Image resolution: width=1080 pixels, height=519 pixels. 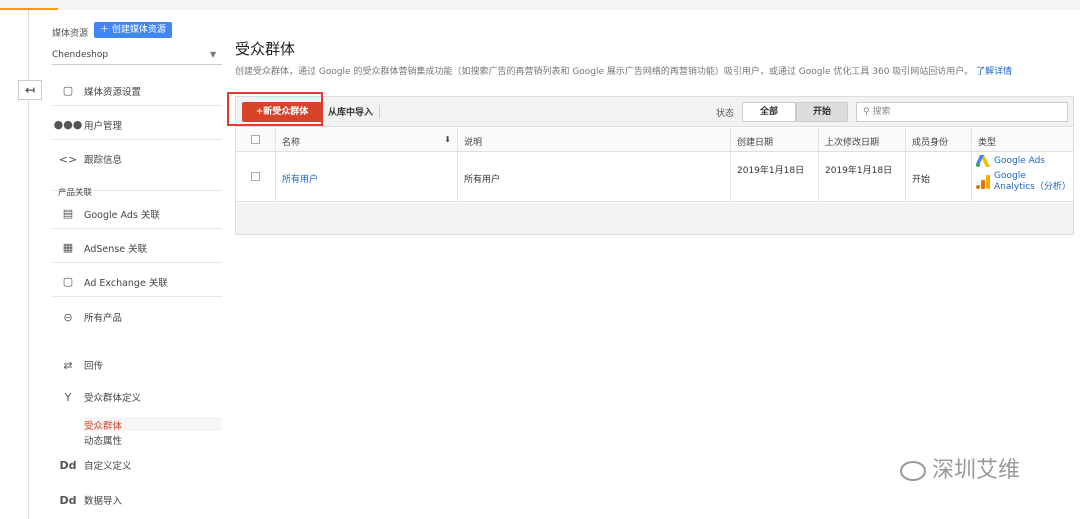 I want to click on resource-label: 媒体资源, so click(x=70, y=34).